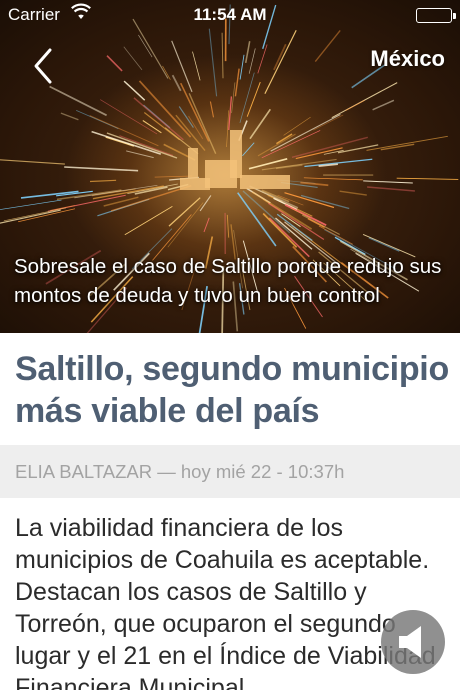 This screenshot has width=460, height=690. I want to click on audio-play-button, so click(413, 642).